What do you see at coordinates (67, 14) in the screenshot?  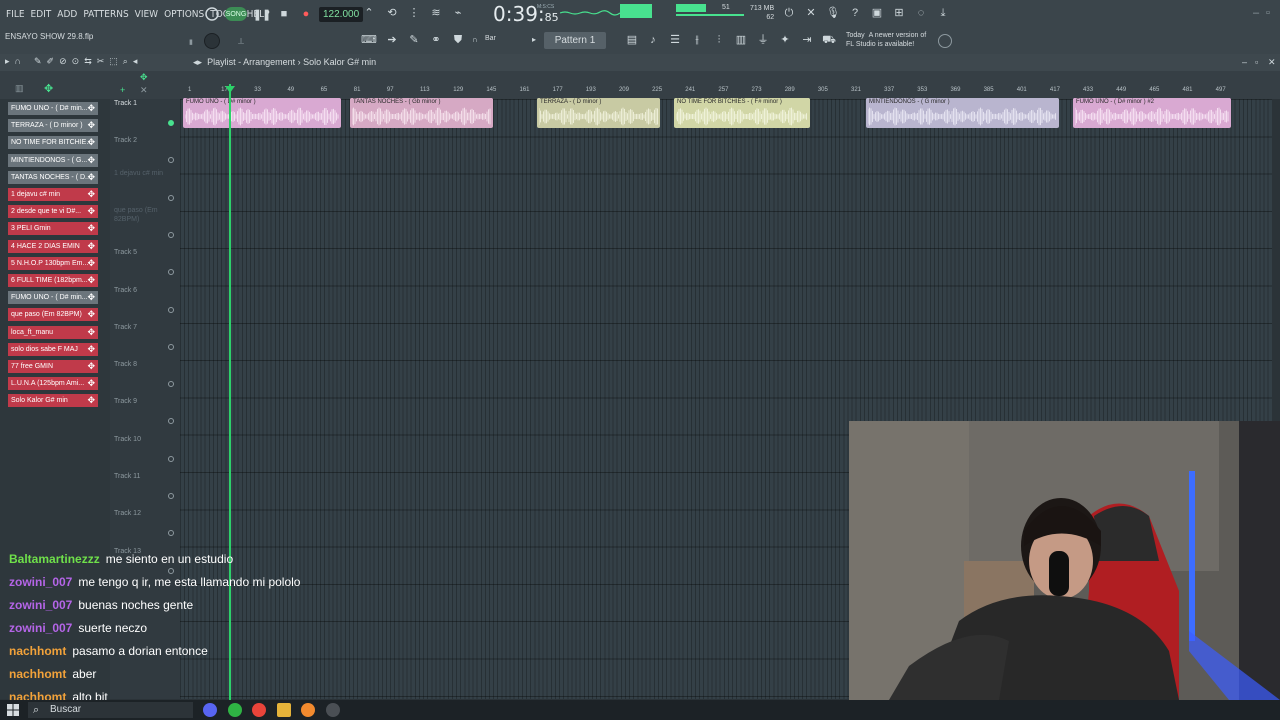 I see `menu-add: ADD` at bounding box center [67, 14].